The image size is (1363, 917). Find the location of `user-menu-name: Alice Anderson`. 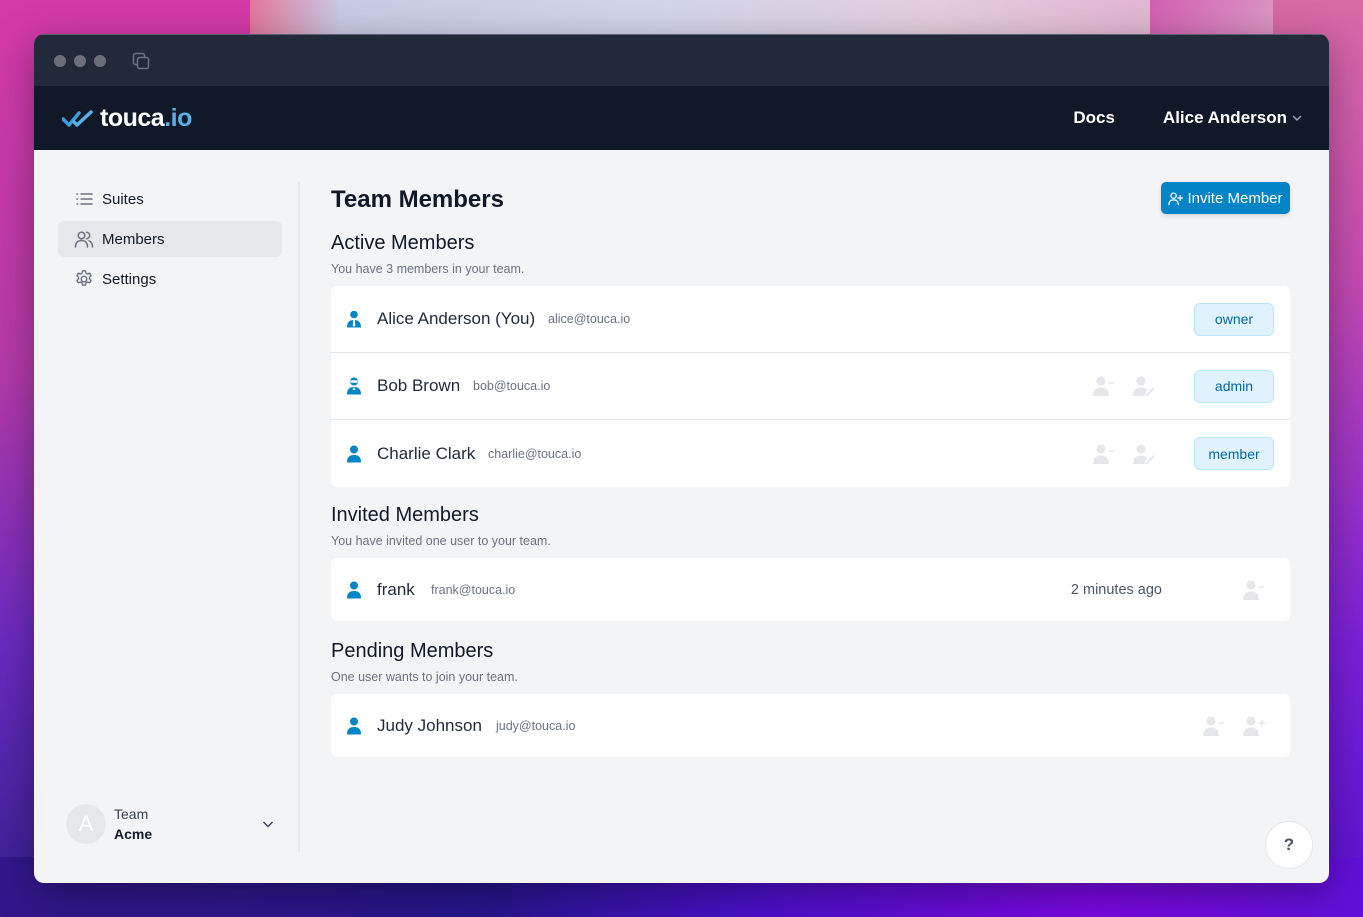

user-menu-name: Alice Anderson is located at coordinates (1224, 117).